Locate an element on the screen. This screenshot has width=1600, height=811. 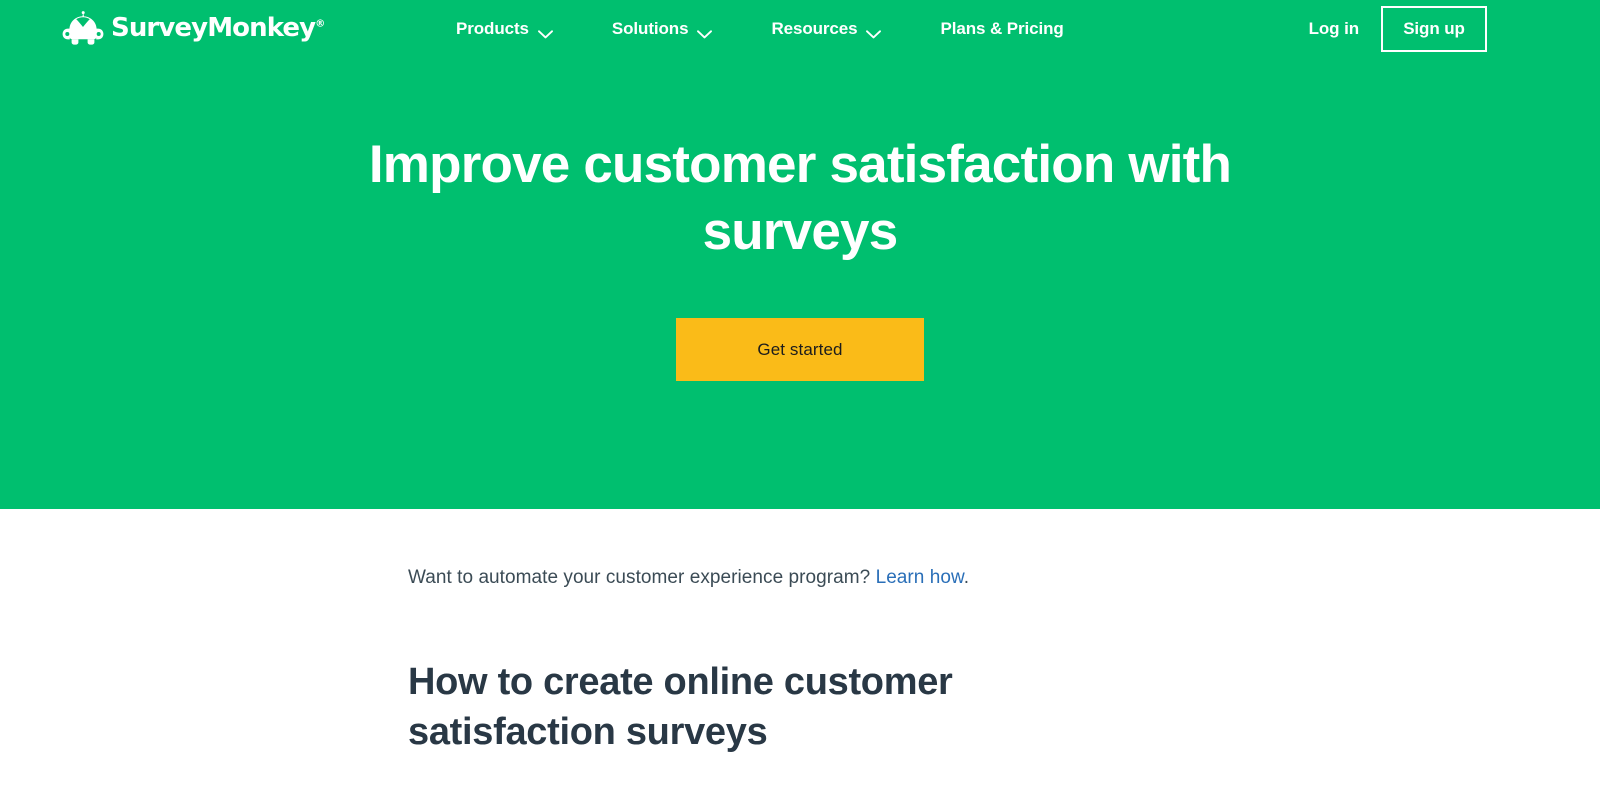
sign-up-button: Sign up is located at coordinates (1434, 28).